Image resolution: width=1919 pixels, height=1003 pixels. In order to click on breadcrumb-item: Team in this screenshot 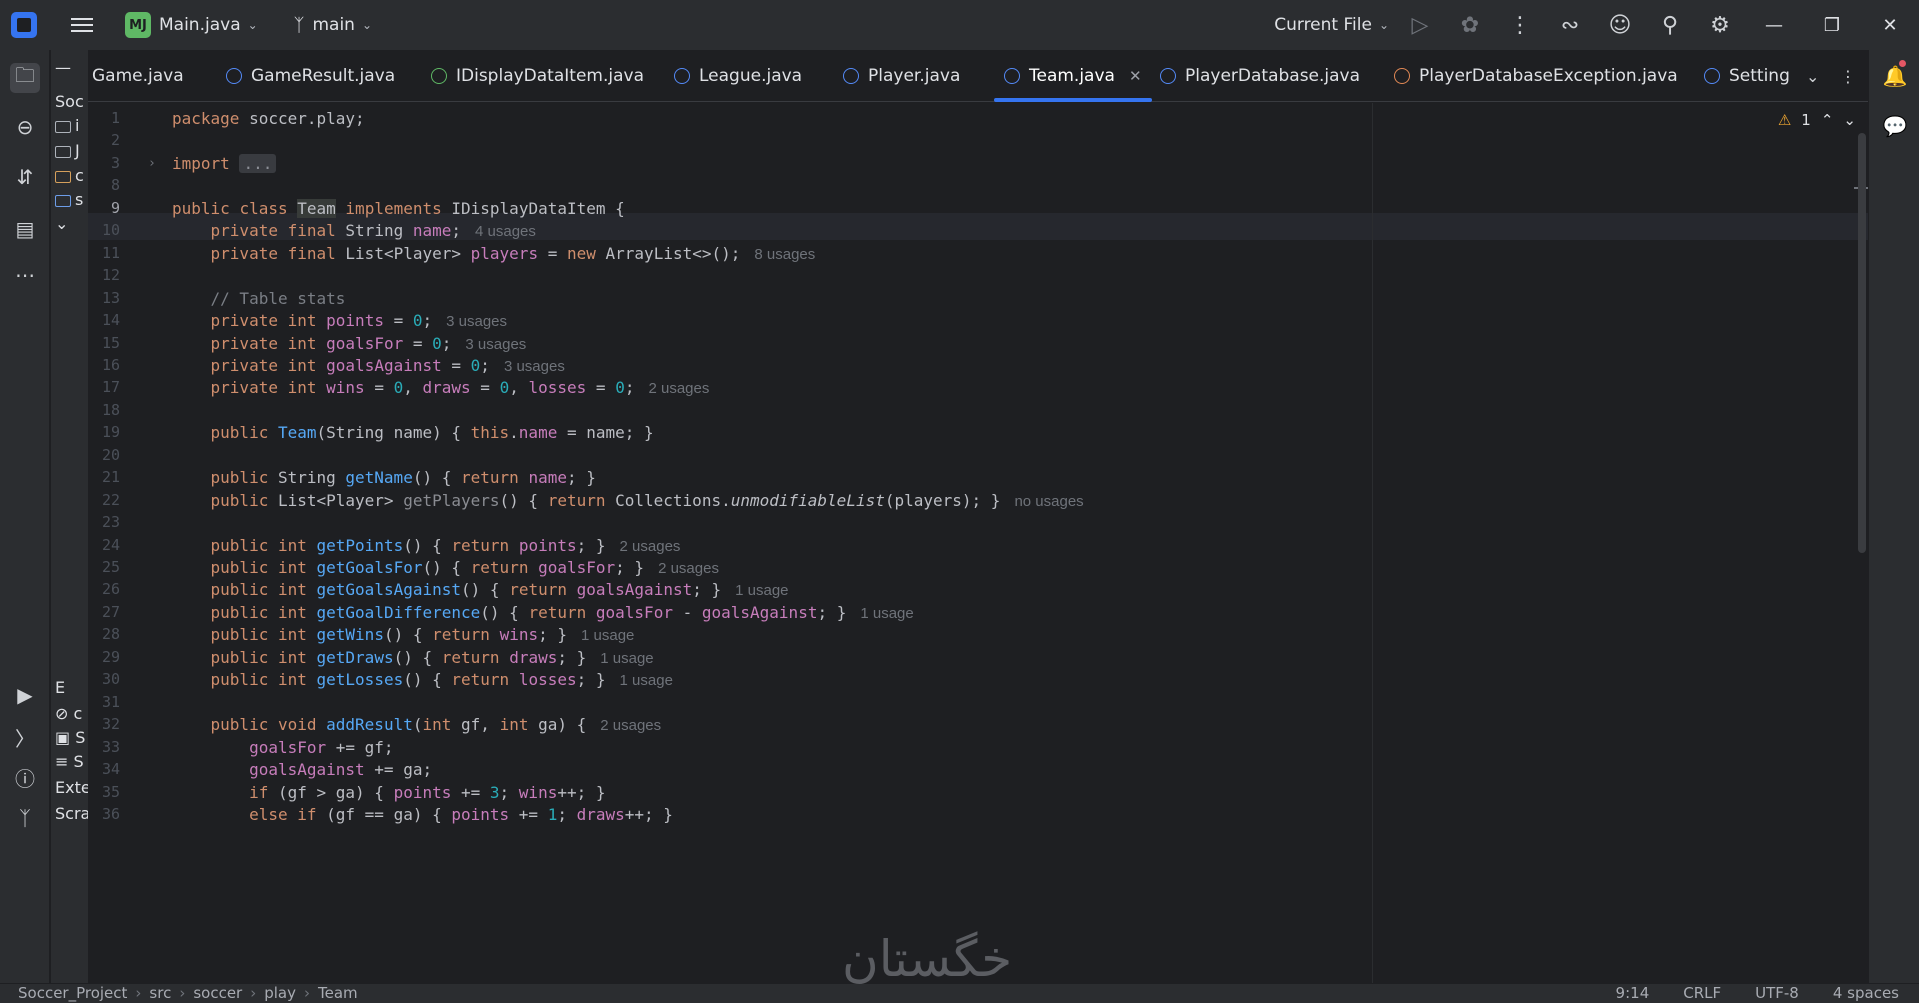, I will do `click(338, 993)`.